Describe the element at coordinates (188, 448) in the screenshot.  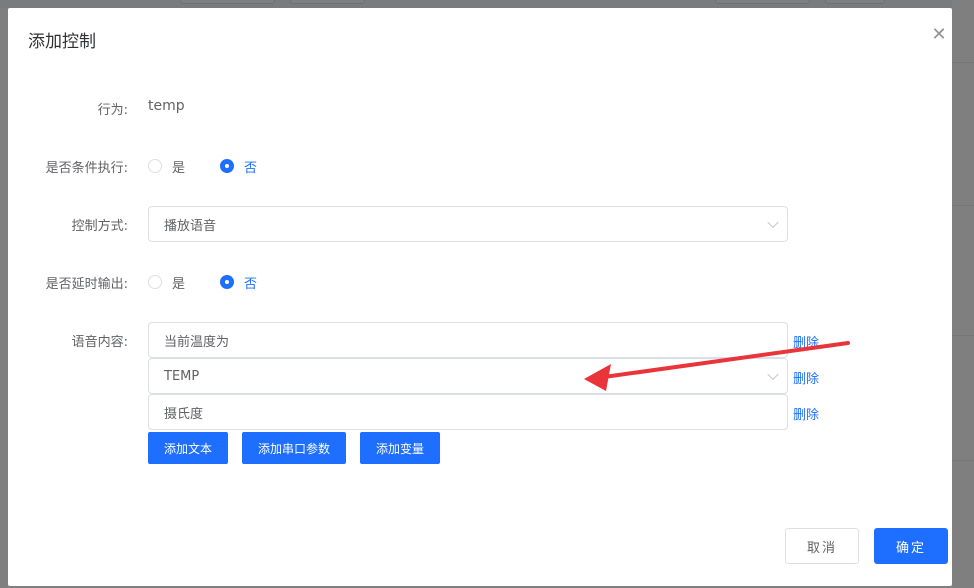
I see `add-text-button: 添加文本` at that location.